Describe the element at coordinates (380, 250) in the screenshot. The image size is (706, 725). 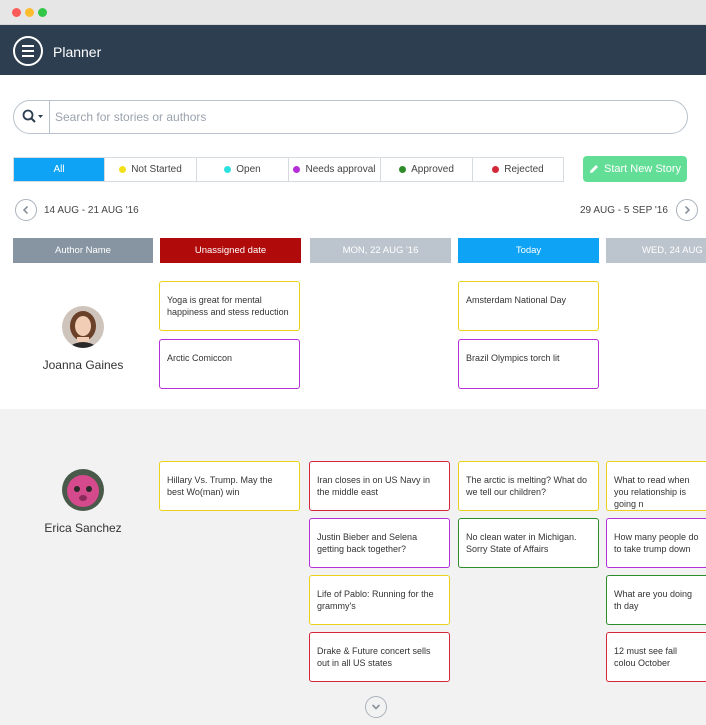
I see `column-header-mon: MON, 22 AUG '16` at that location.